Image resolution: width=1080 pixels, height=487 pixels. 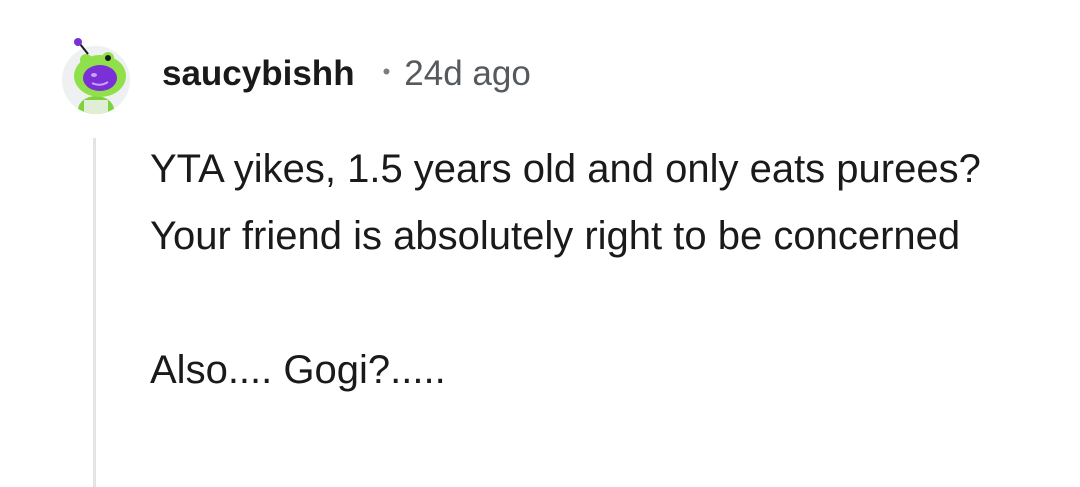 I want to click on comment-header: saucybishh • 24d ago, so click(x=346, y=74).